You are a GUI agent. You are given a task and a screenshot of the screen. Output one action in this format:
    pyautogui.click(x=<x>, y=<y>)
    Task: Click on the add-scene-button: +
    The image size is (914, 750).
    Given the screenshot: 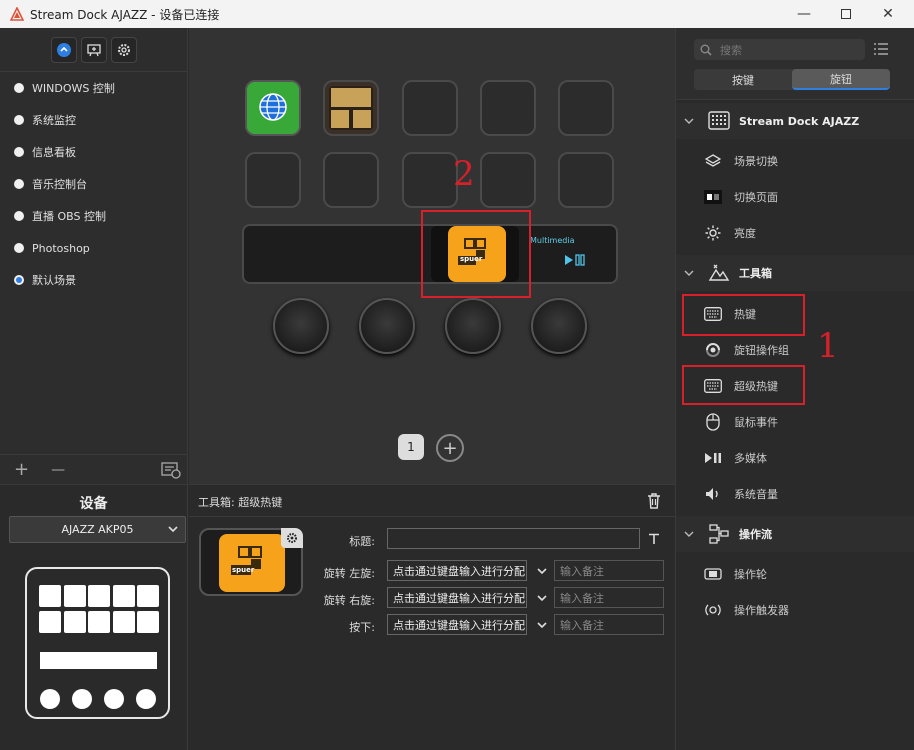 What is the action you would take?
    pyautogui.click(x=21, y=469)
    